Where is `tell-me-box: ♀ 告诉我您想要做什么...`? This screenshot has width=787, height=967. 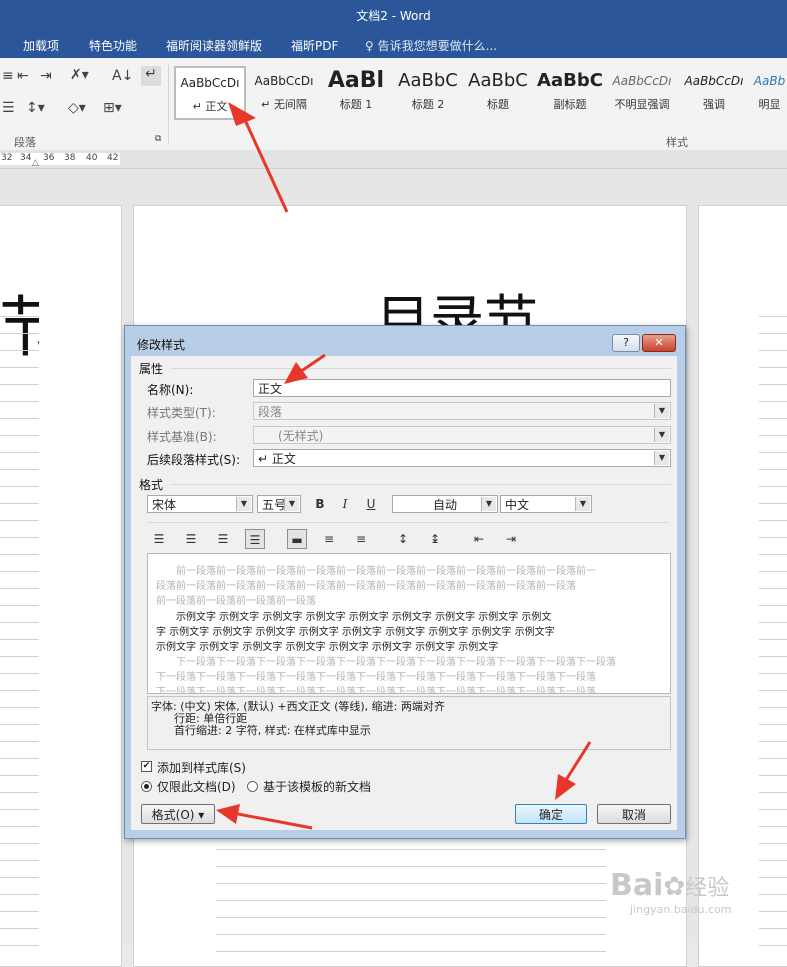 tell-me-box: ♀ 告诉我您想要做什么... is located at coordinates (431, 45).